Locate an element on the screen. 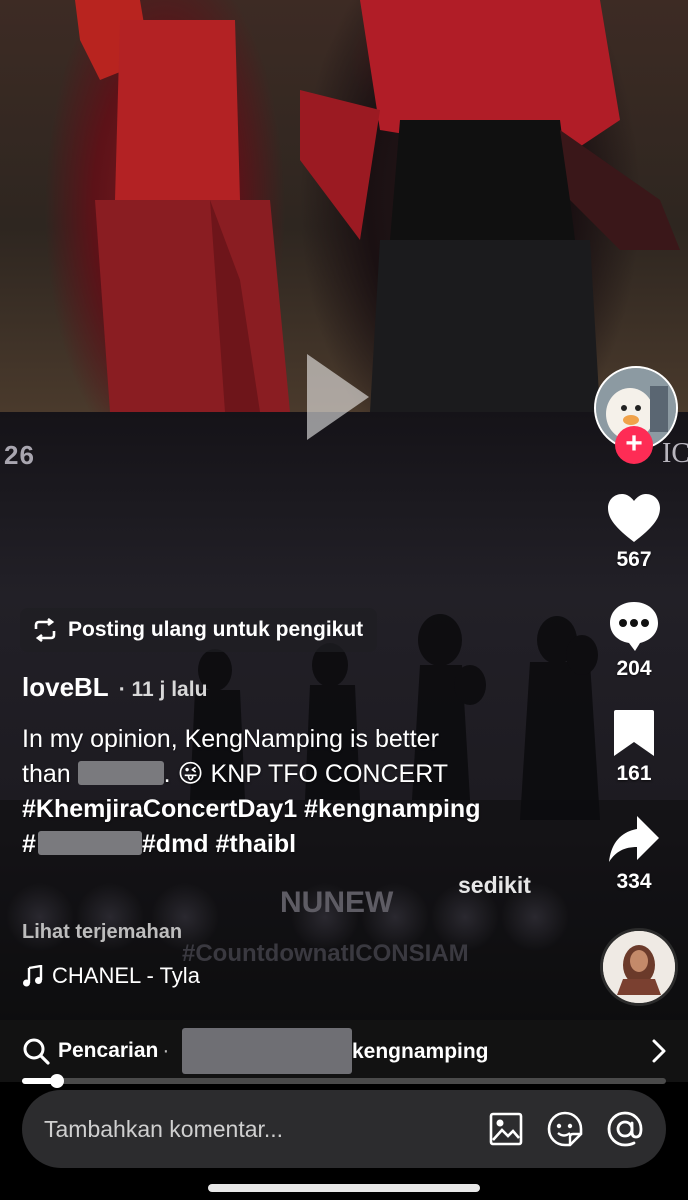 Image resolution: width=688 pixels, height=1200 pixels. repost-chip: Posting ulang untuk pengikut is located at coordinates (199, 630).